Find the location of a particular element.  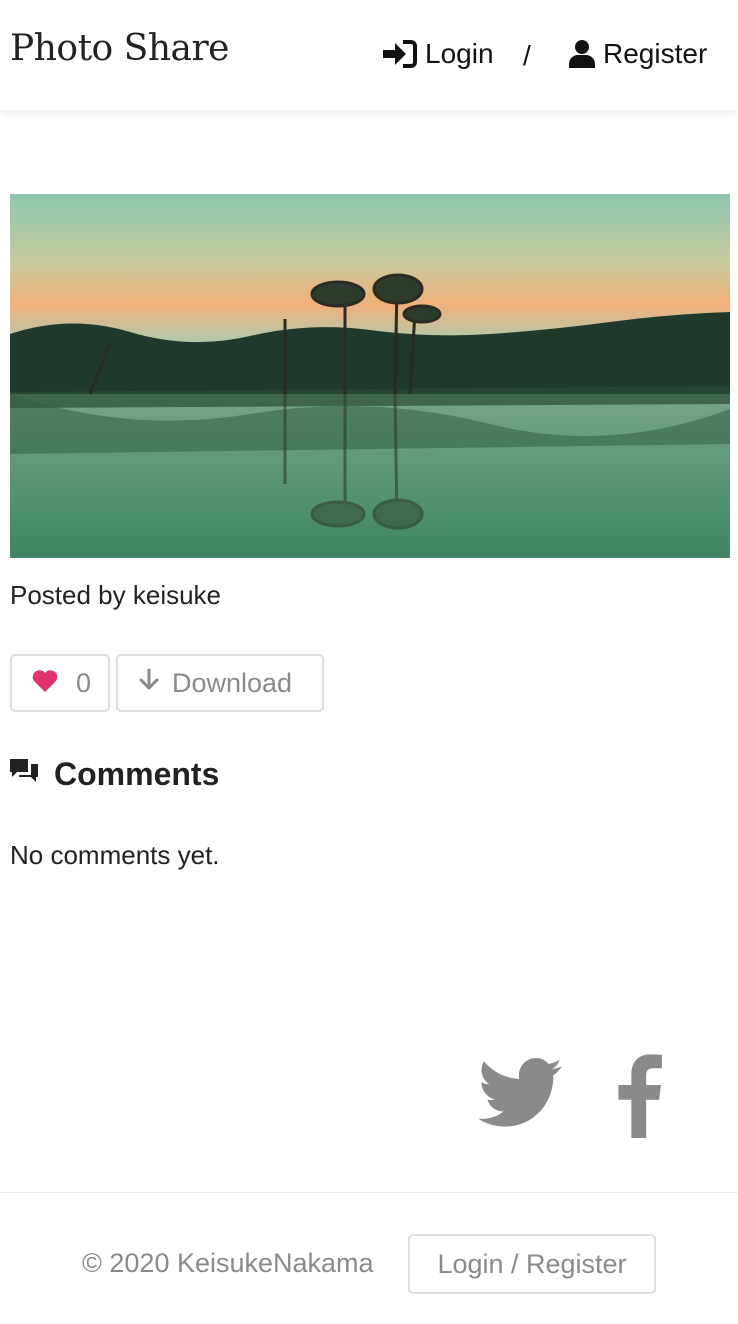

site-header: Photo Share Login / Register is located at coordinates (369, 55).